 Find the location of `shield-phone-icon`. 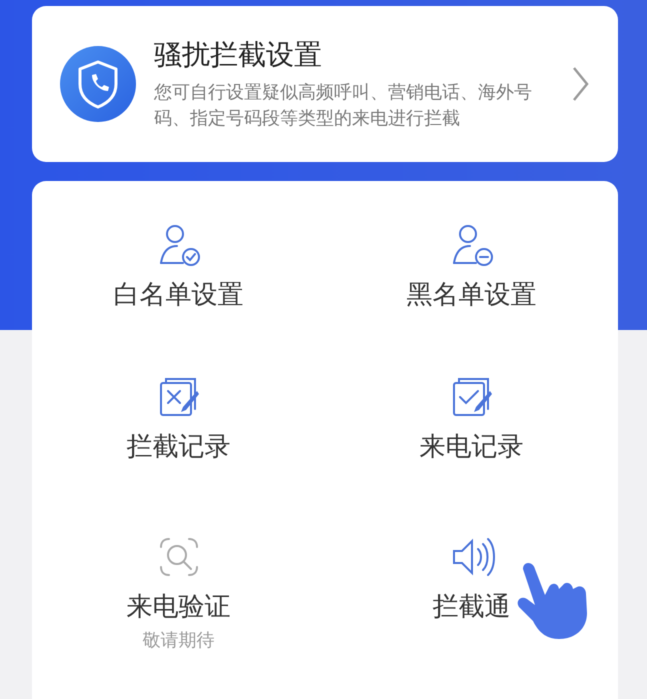

shield-phone-icon is located at coordinates (98, 84).